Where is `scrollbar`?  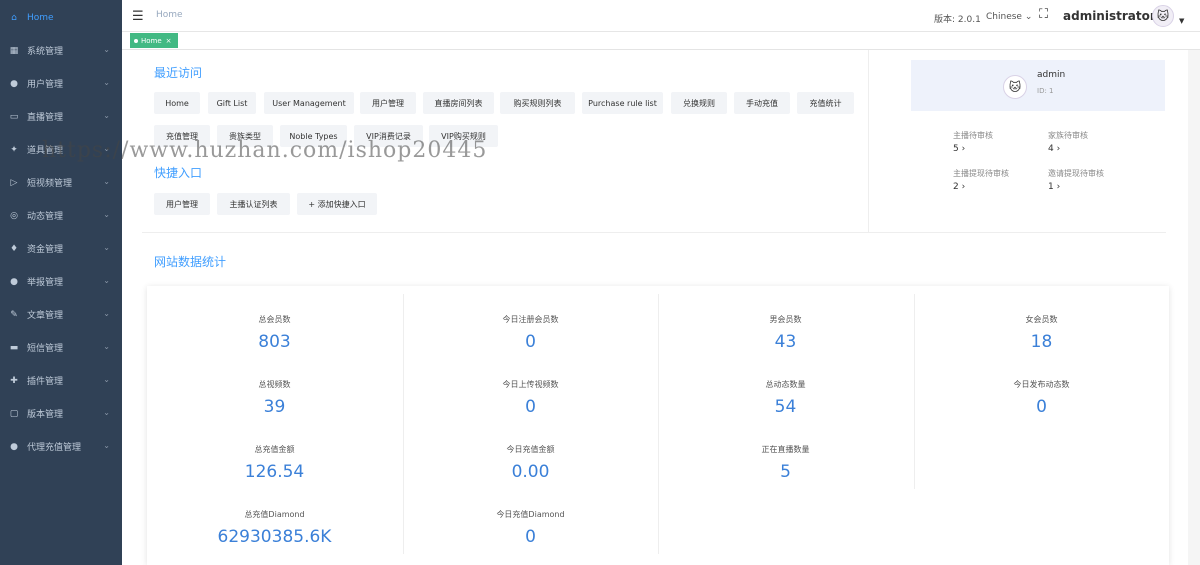
scrollbar is located at coordinates (1194, 307).